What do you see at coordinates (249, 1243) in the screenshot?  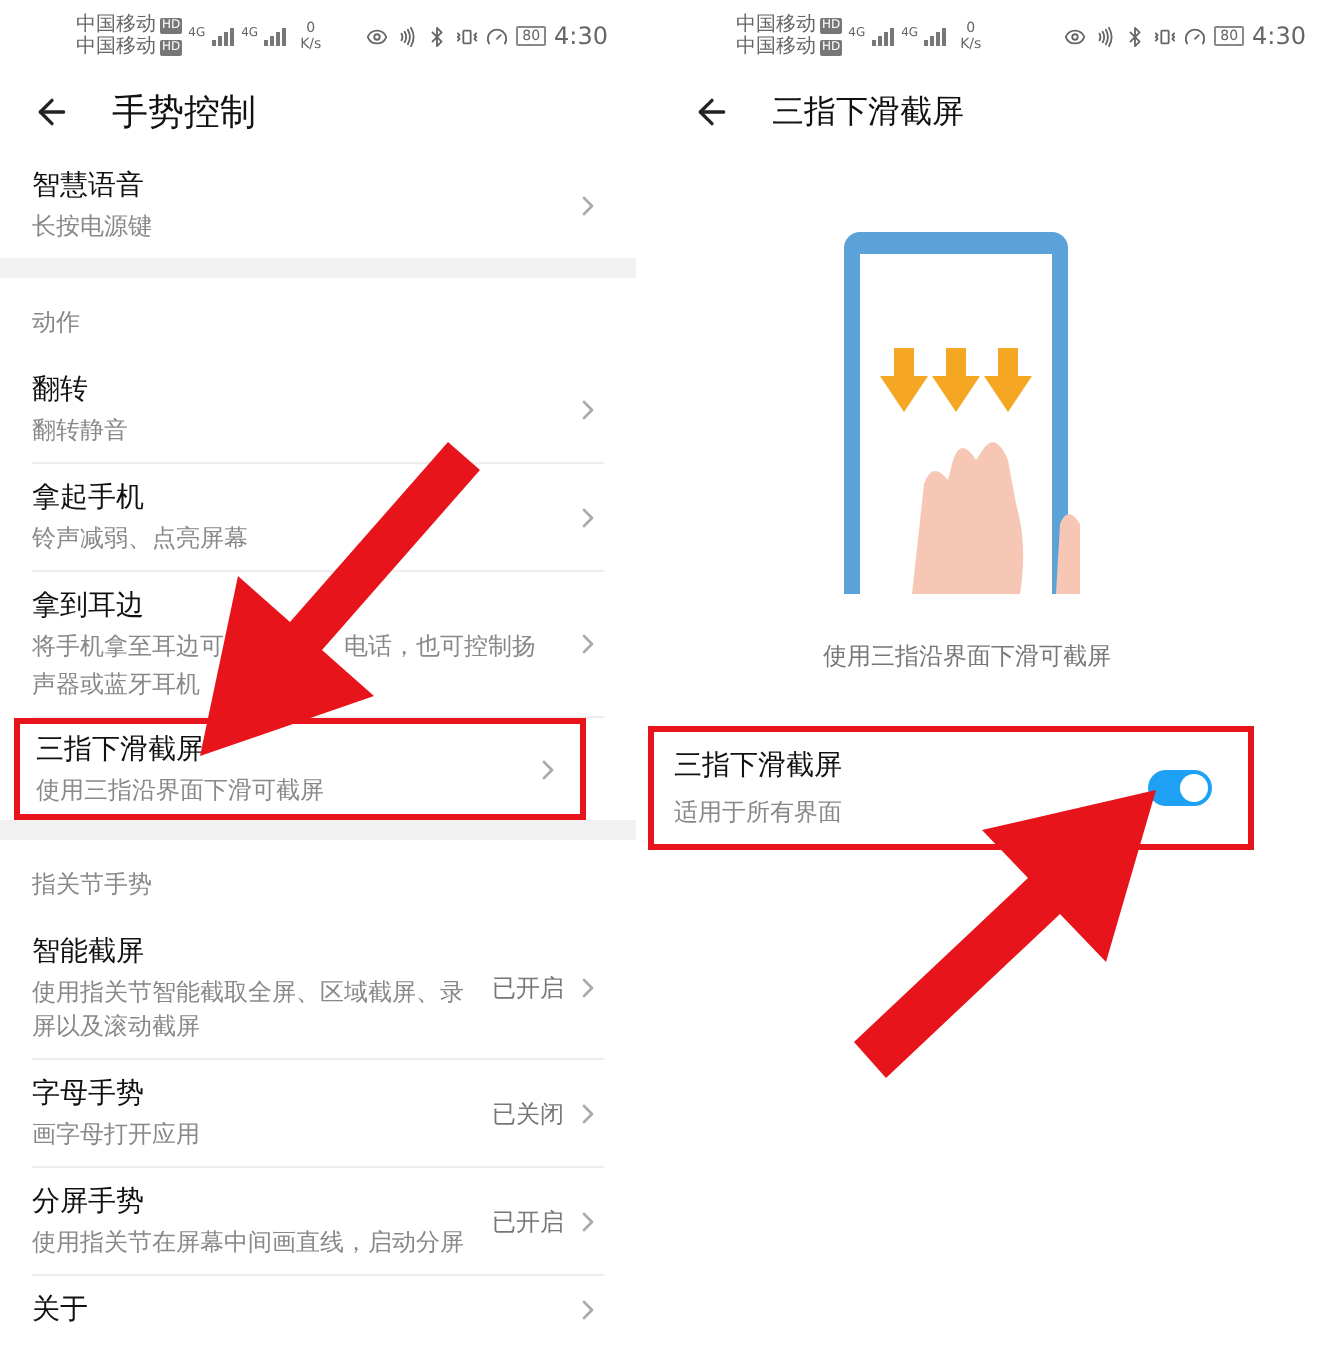 I see `setting-description: 使用指关节在屏幕中间画直线，启动分屏` at bounding box center [249, 1243].